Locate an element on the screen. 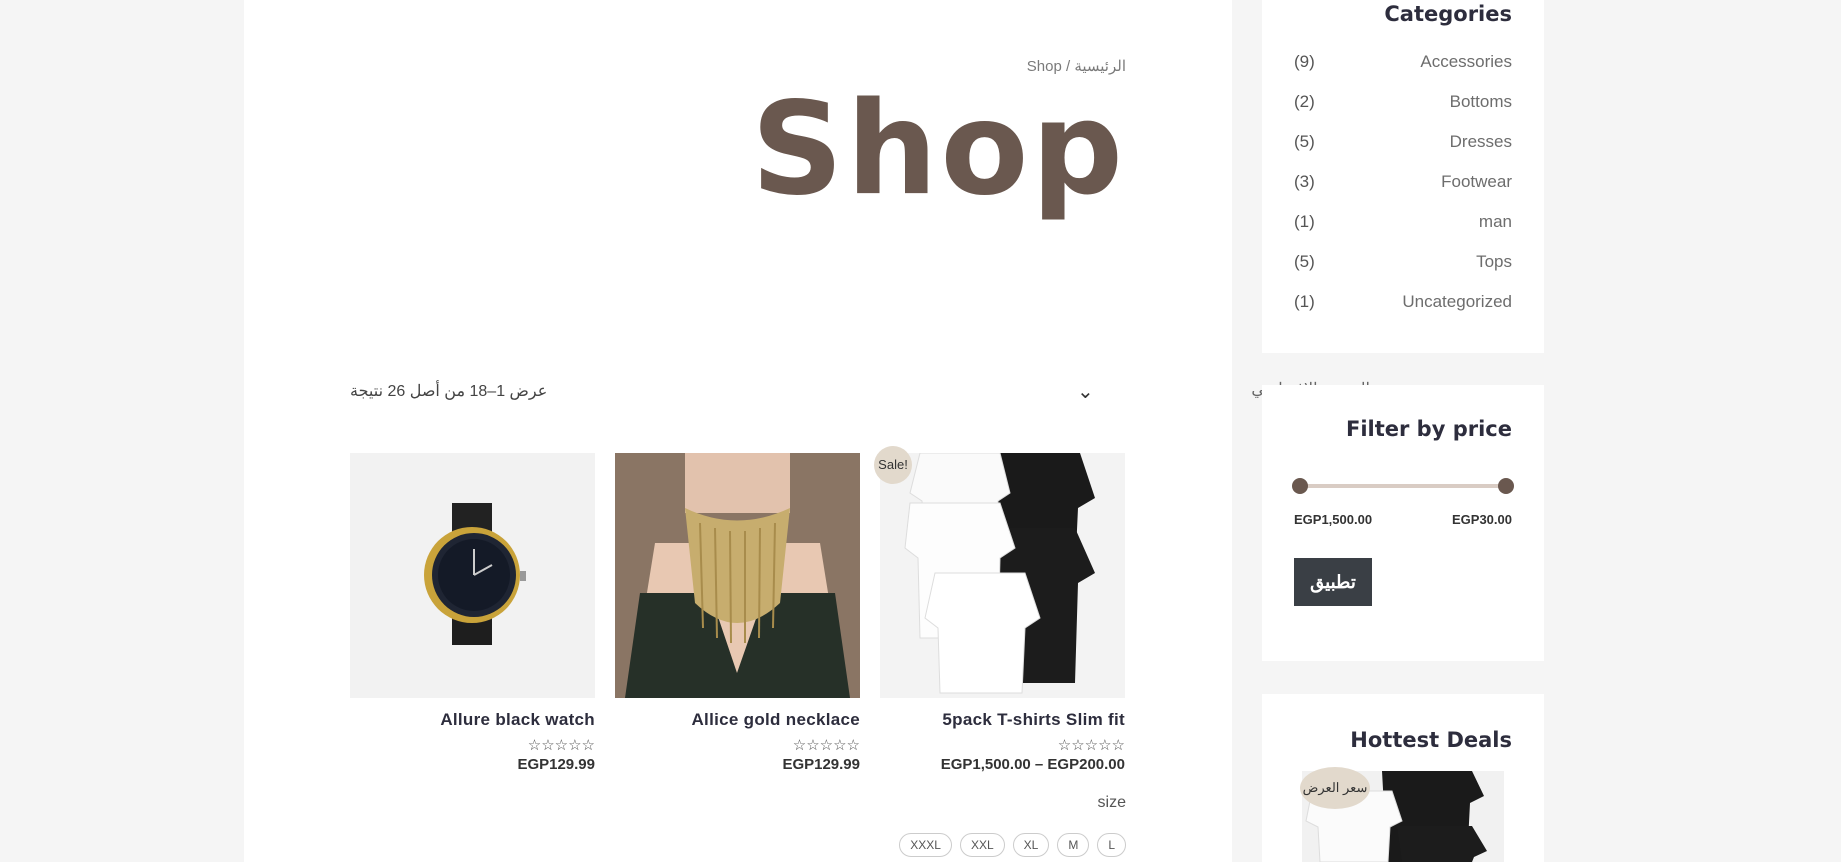 This screenshot has height=862, width=1841. category-link: Uncategorized is located at coordinates (1457, 312).